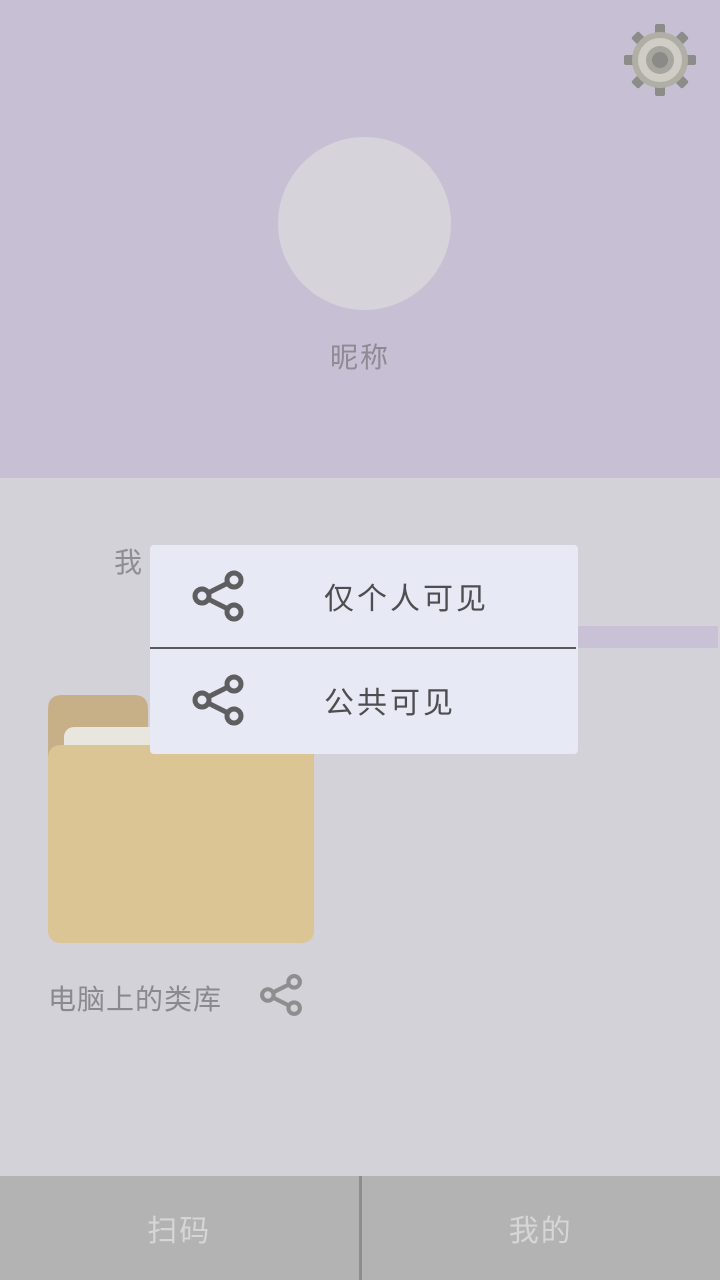  I want to click on gear-icon, so click(660, 60).